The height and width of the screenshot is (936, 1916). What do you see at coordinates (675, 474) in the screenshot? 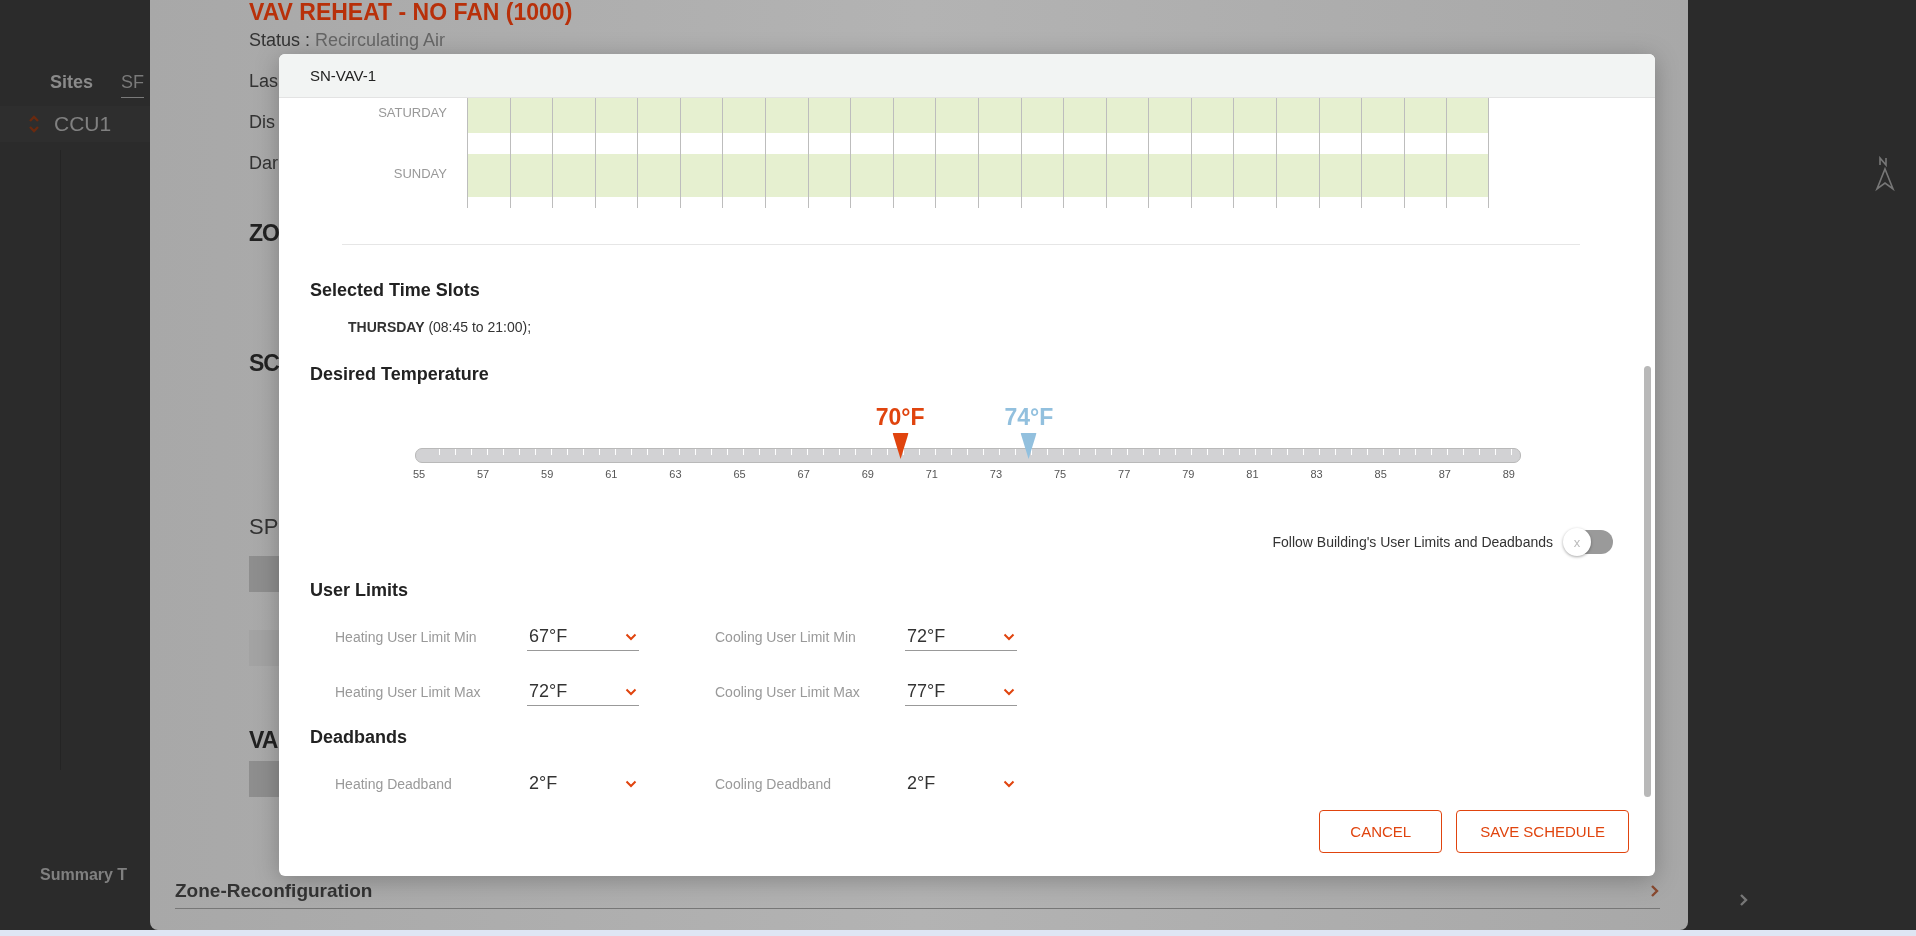
I see `scale-label: 63` at bounding box center [675, 474].